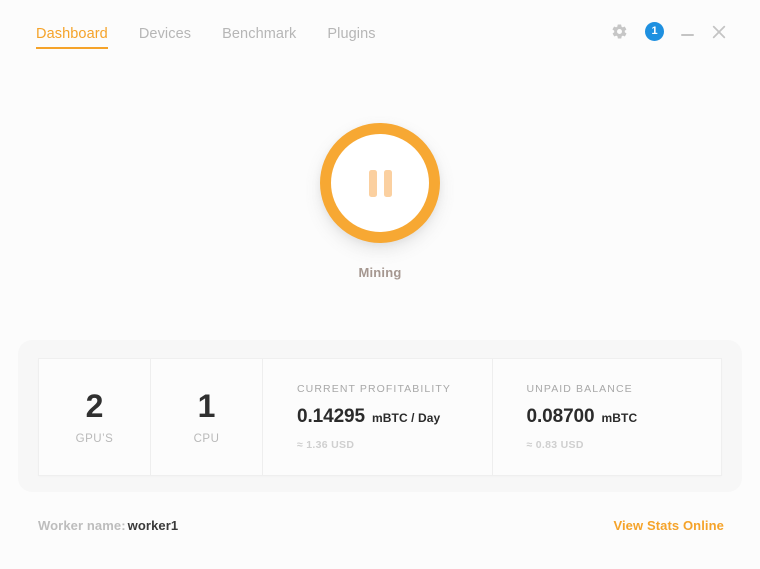  I want to click on main-navigation: Dashboard Devices Benchmark Plugins, so click(215, 37).